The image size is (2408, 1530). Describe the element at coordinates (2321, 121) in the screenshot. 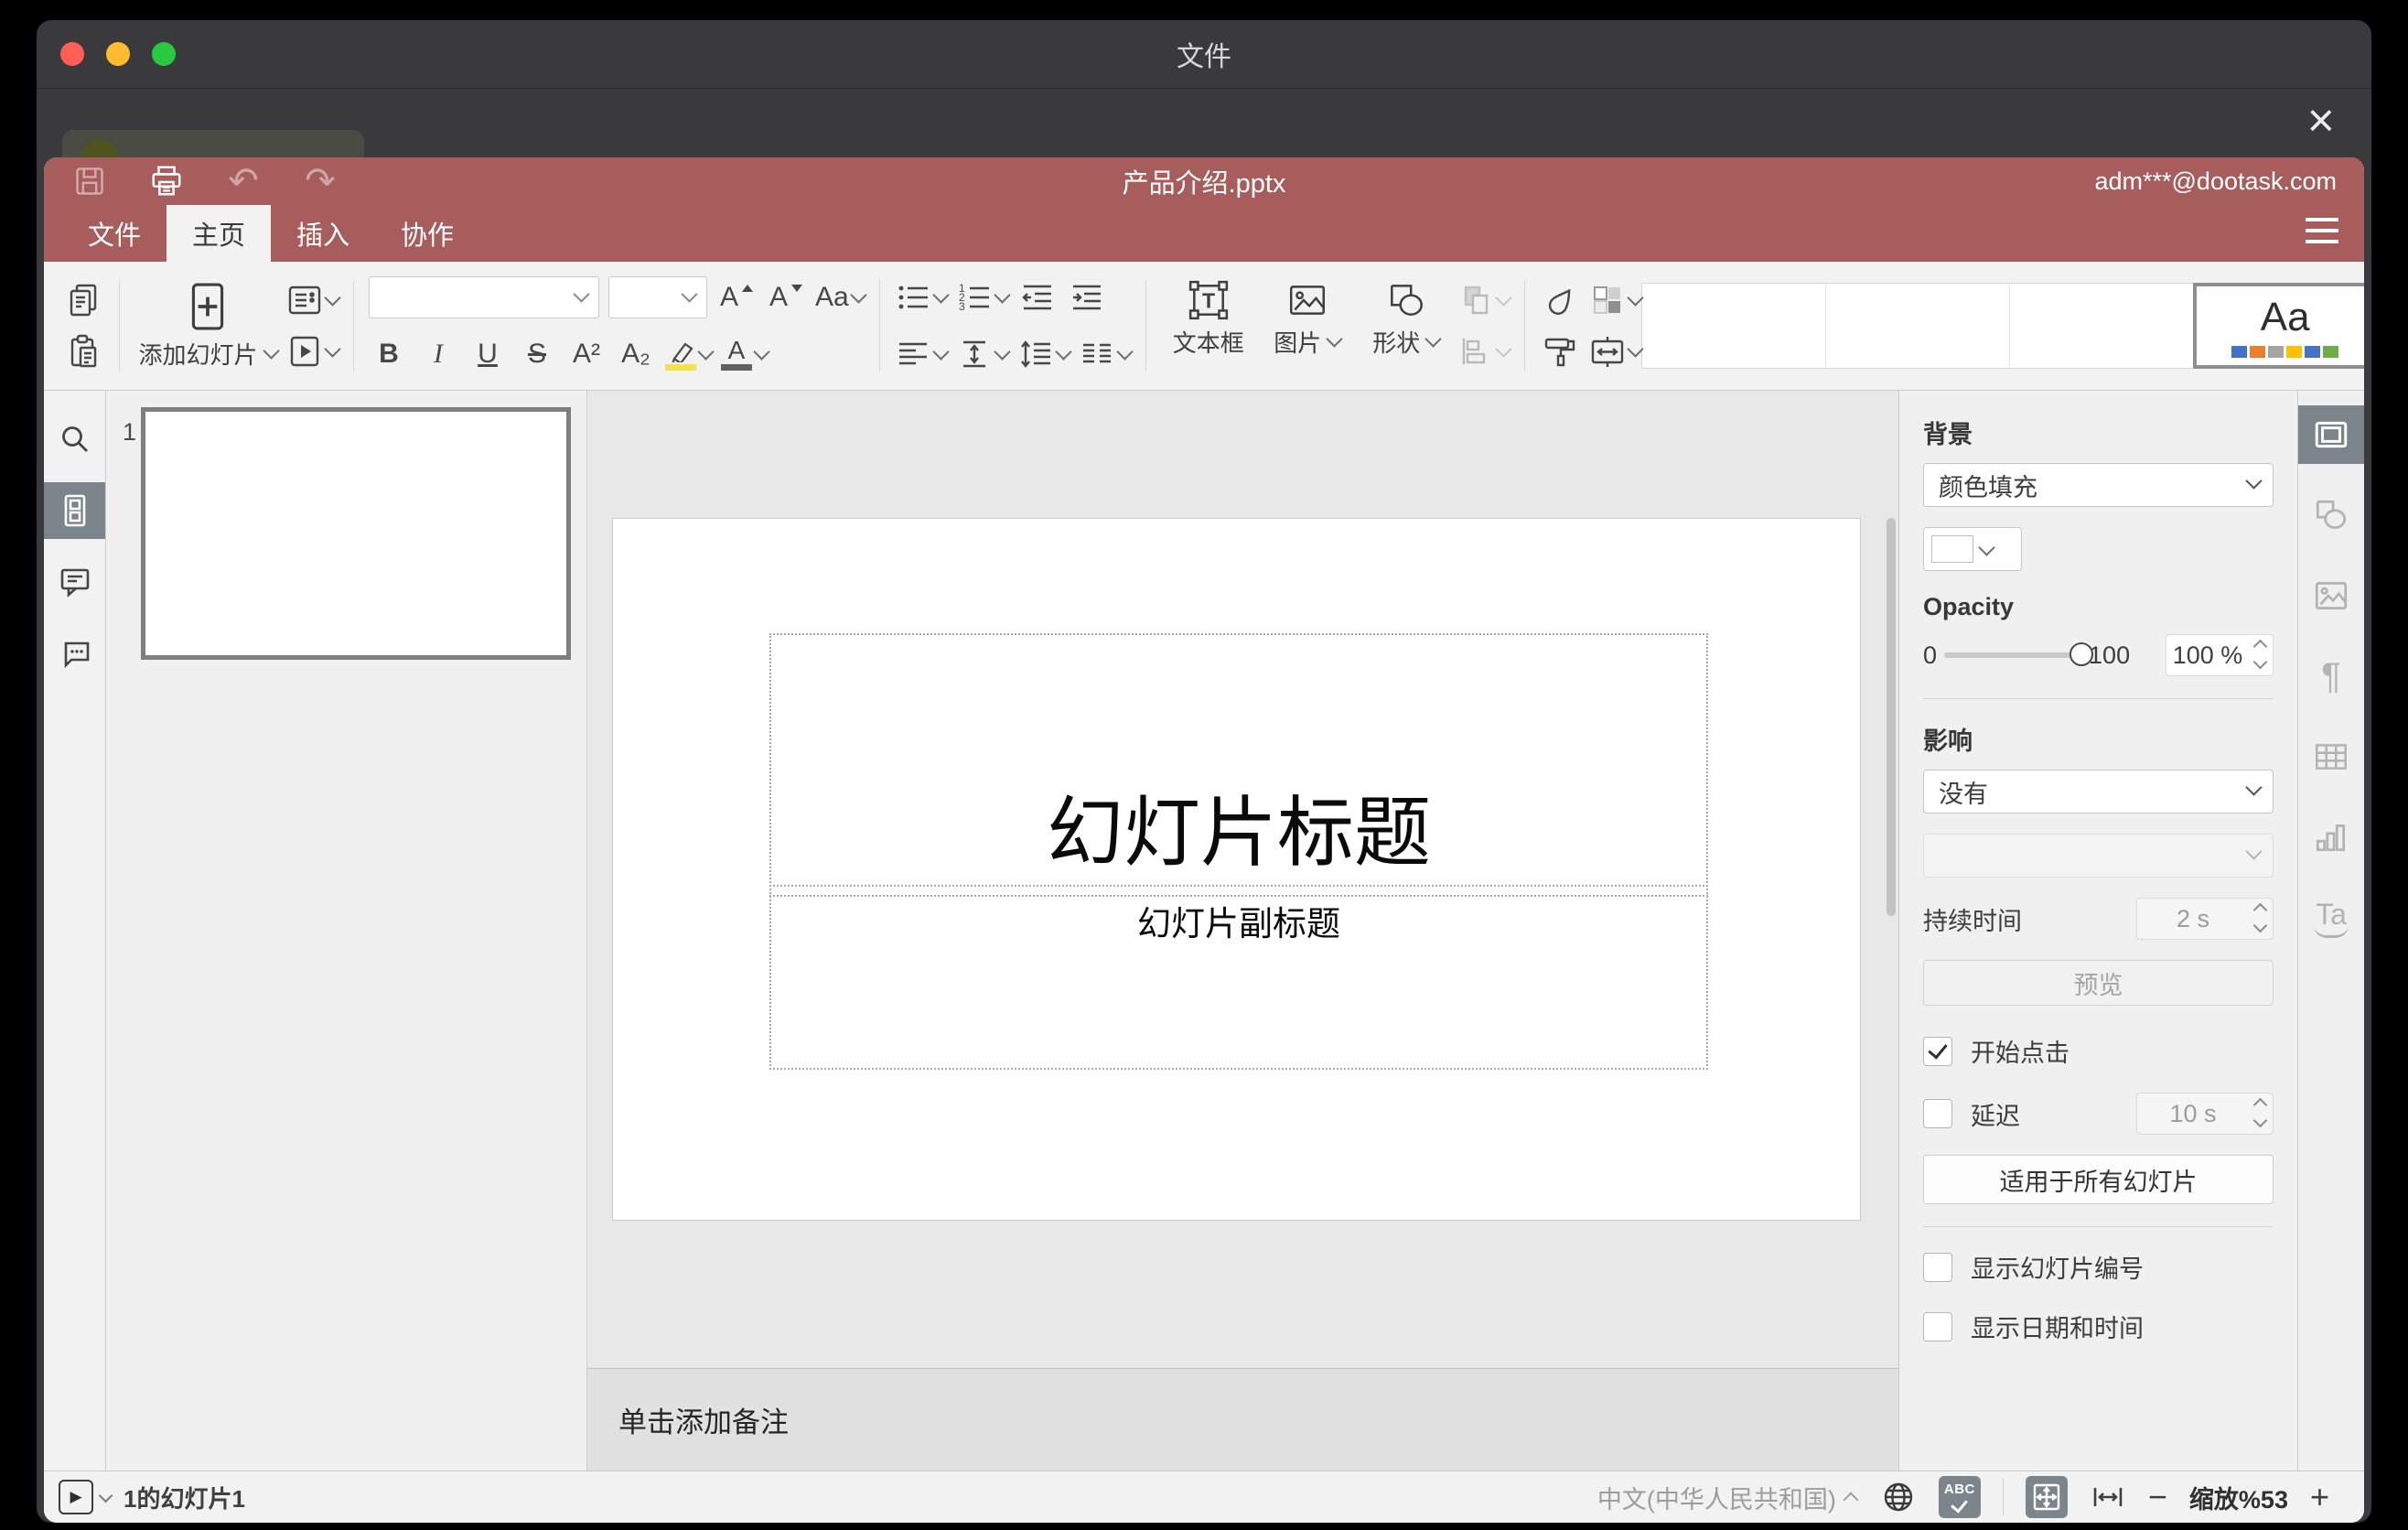

I see `close-editor-button: ×` at that location.